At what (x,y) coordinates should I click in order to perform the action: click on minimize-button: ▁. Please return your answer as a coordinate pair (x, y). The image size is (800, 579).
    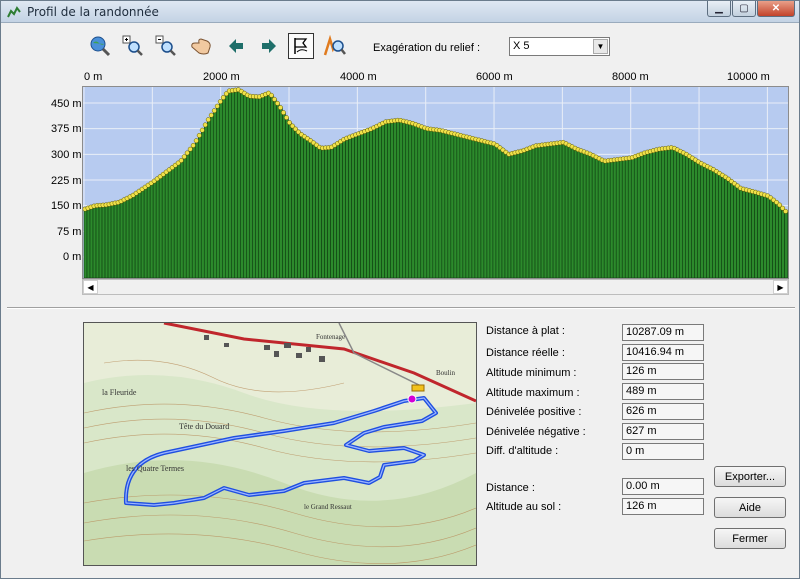
    Looking at the image, I should click on (719, 9).